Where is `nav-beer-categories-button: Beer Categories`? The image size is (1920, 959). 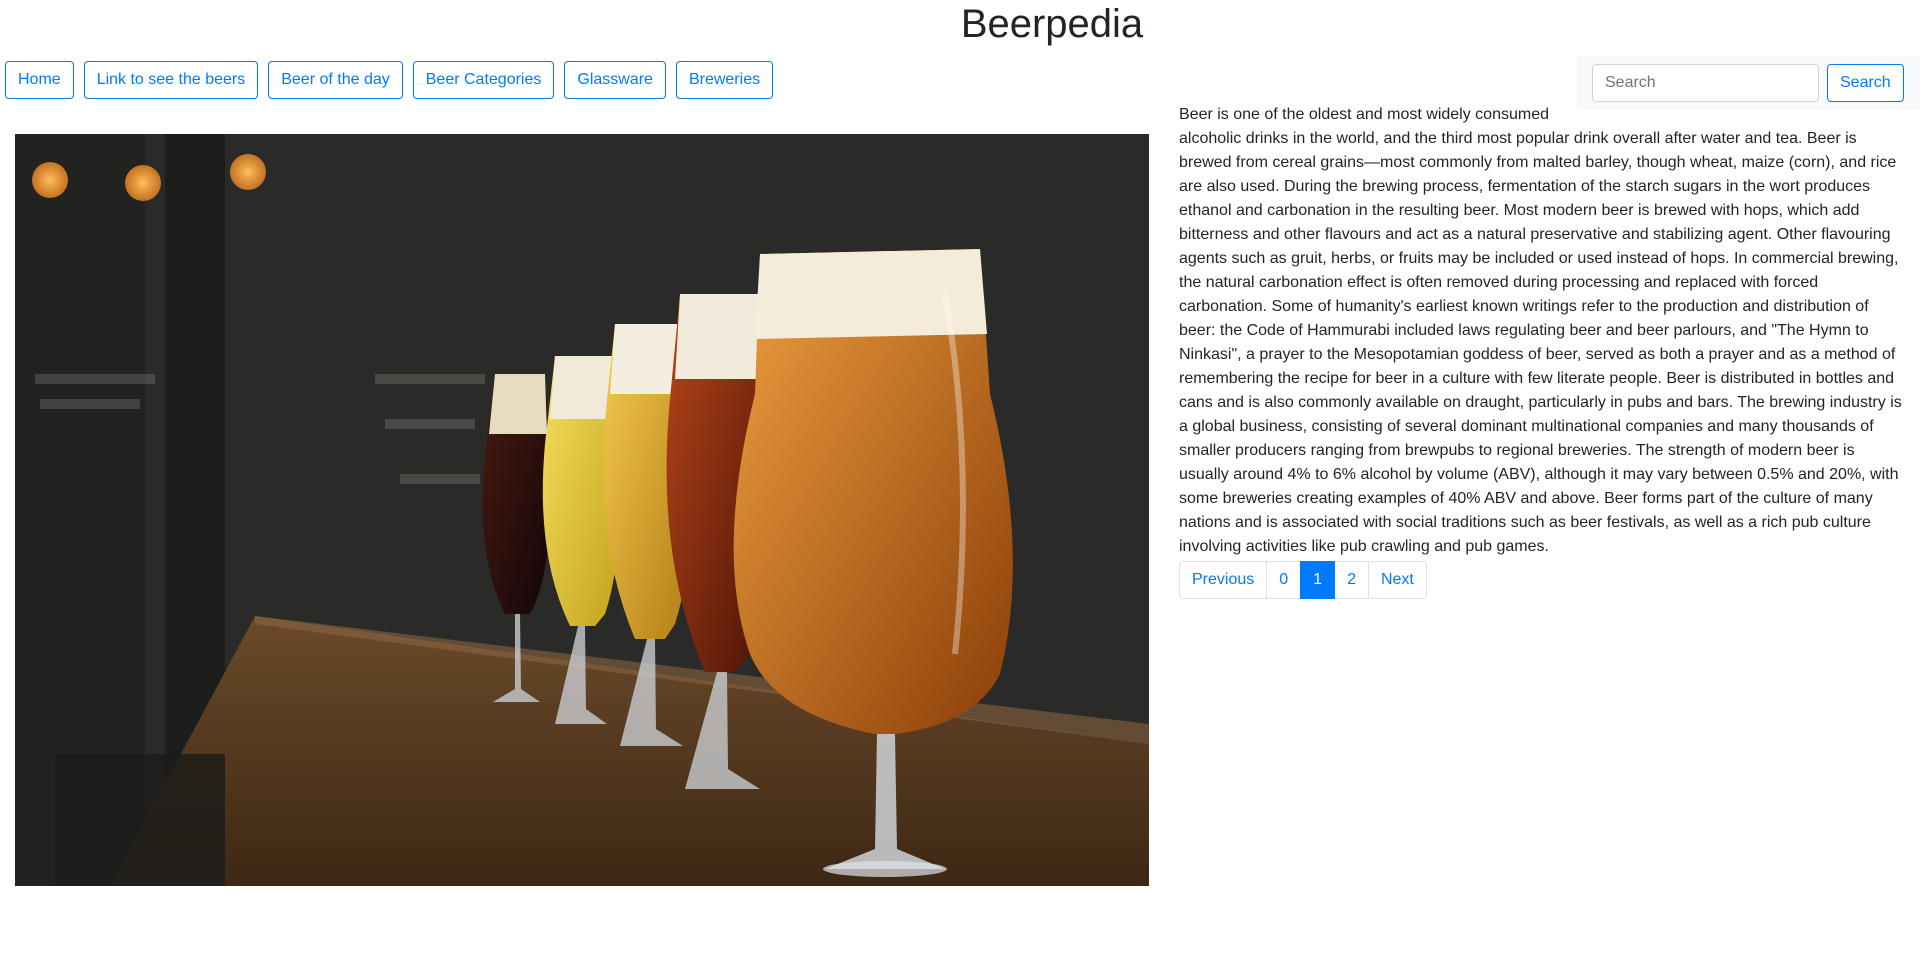
nav-beer-categories-button: Beer Categories is located at coordinates (483, 80).